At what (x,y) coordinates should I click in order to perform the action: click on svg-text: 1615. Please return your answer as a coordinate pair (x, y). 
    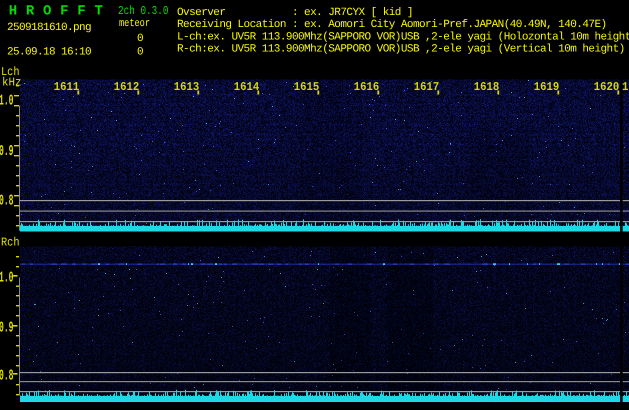
    Looking at the image, I should click on (306, 87).